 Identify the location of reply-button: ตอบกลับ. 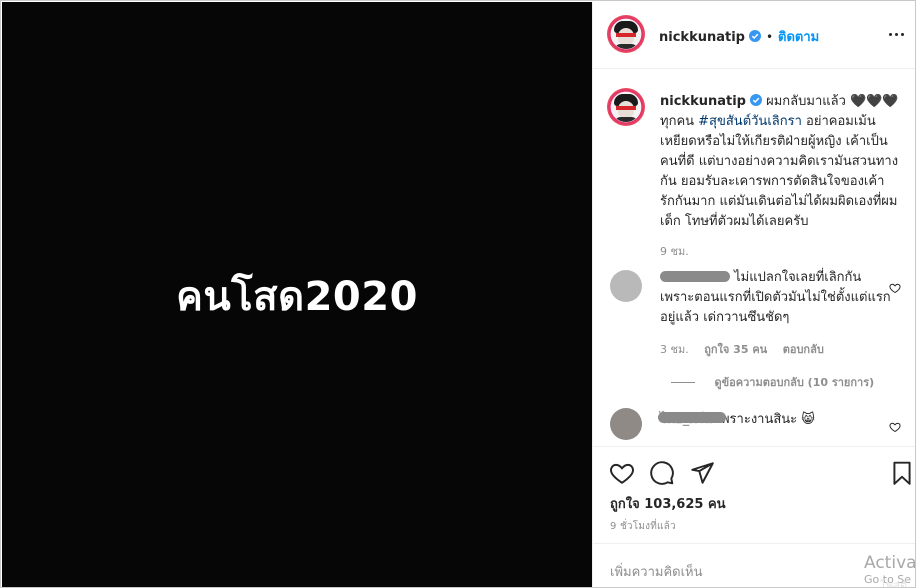
(803, 349).